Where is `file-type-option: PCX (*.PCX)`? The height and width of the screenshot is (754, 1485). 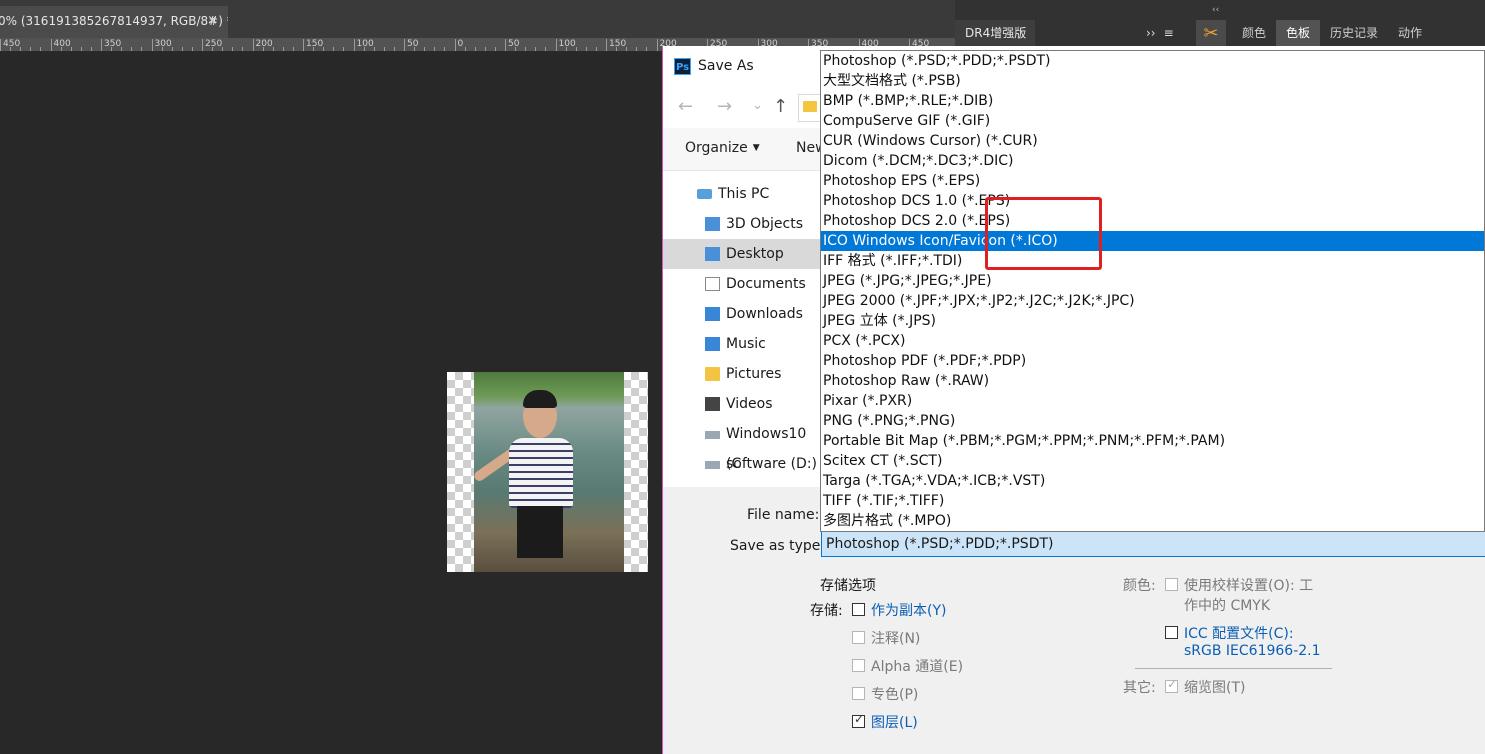
file-type-option: PCX (*.PCX) is located at coordinates (1152, 341).